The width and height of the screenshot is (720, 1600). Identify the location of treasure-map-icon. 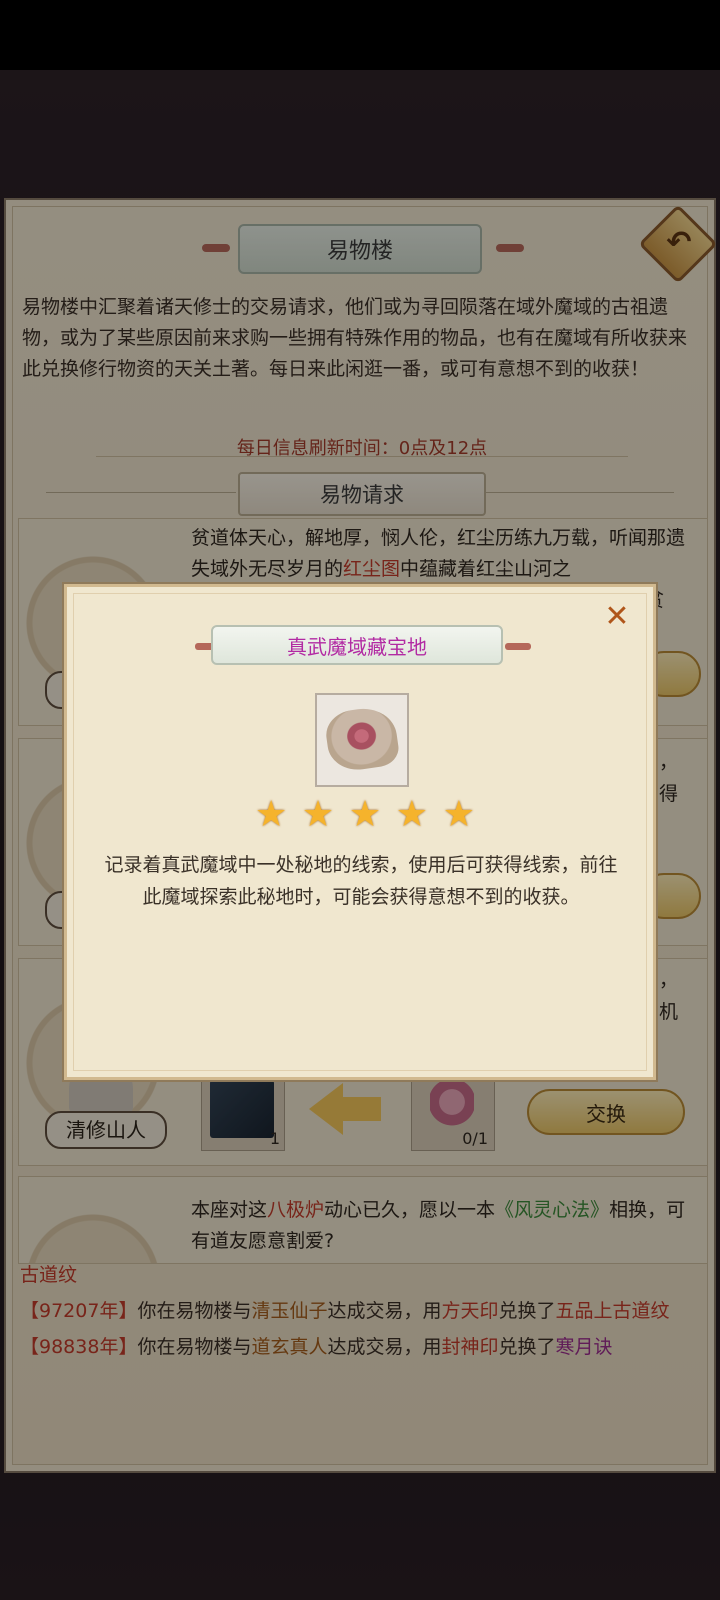
(362, 739).